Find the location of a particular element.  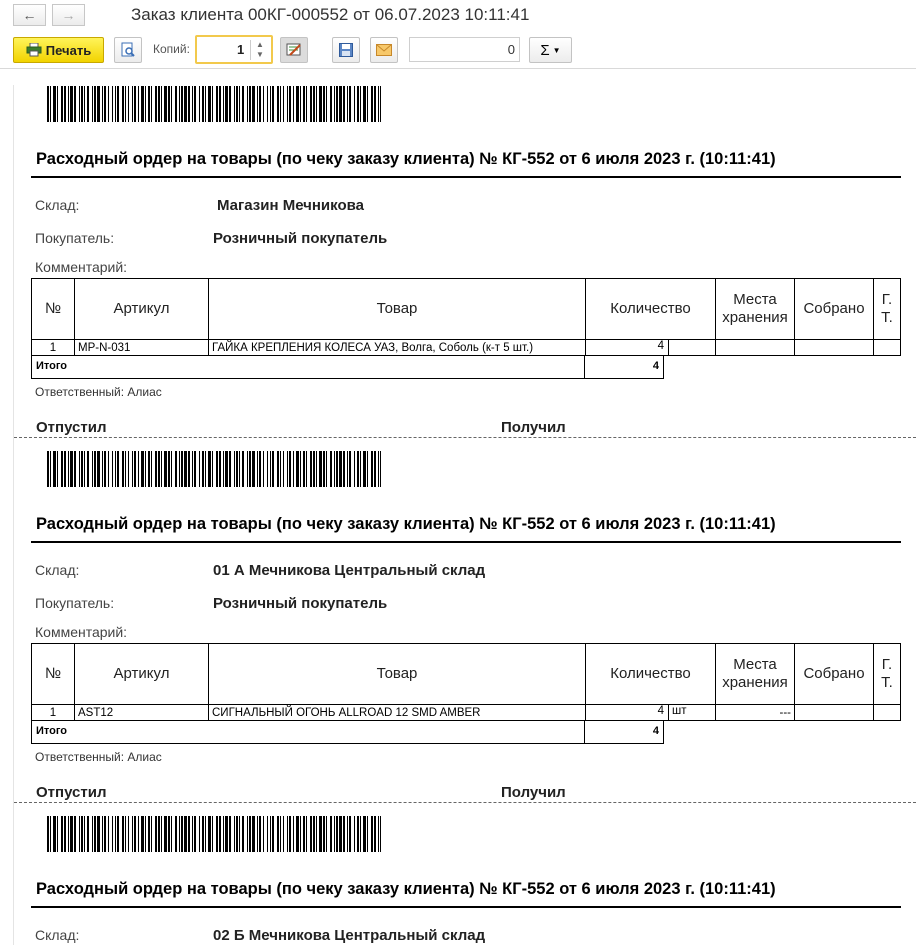

mail-icon is located at coordinates (384, 50).